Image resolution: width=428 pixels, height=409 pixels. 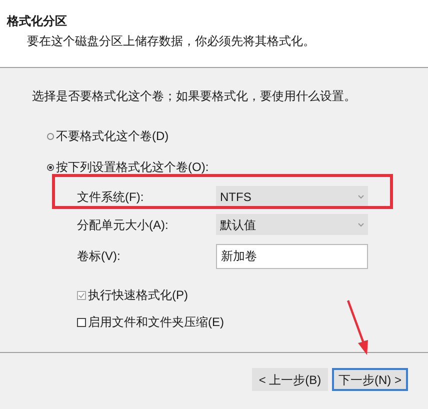 I want to click on field-label: 分配单元大小(A):, so click(x=123, y=225).